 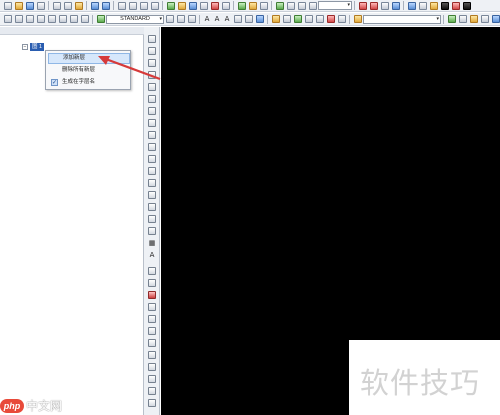 I want to click on rotate-icon, so click(x=152, y=343).